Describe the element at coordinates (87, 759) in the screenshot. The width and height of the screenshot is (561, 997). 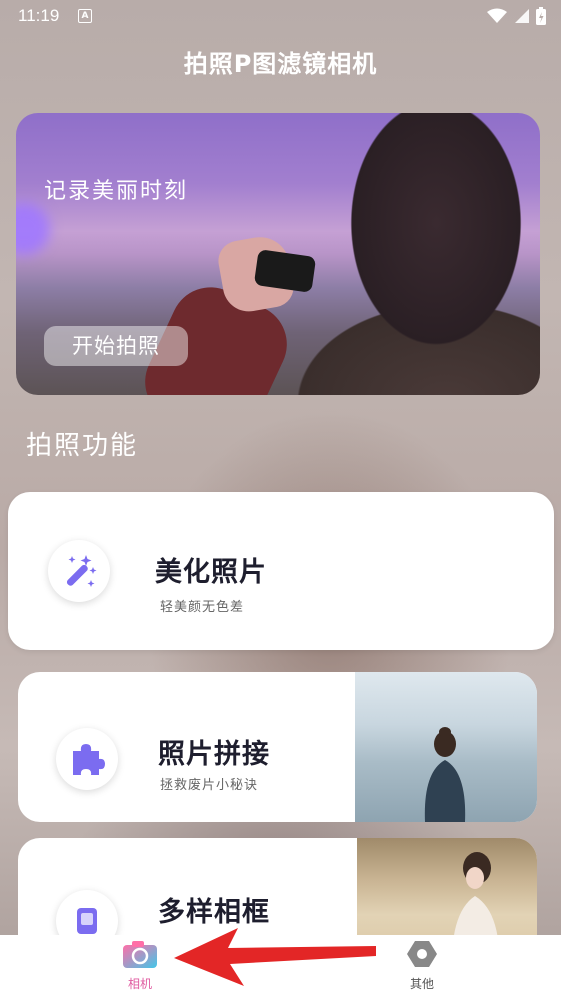
I see `puzzle-icon` at that location.